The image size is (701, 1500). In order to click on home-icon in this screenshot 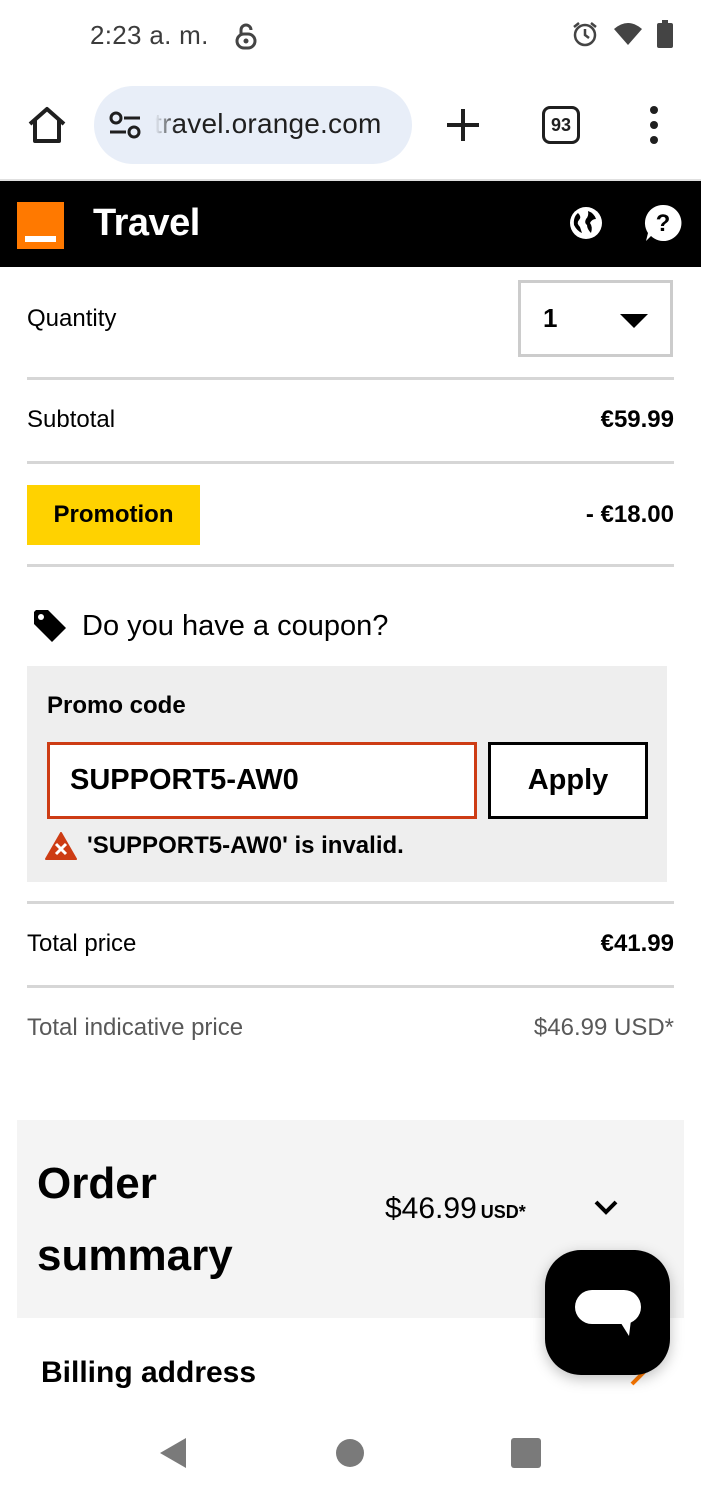, I will do `click(47, 125)`.